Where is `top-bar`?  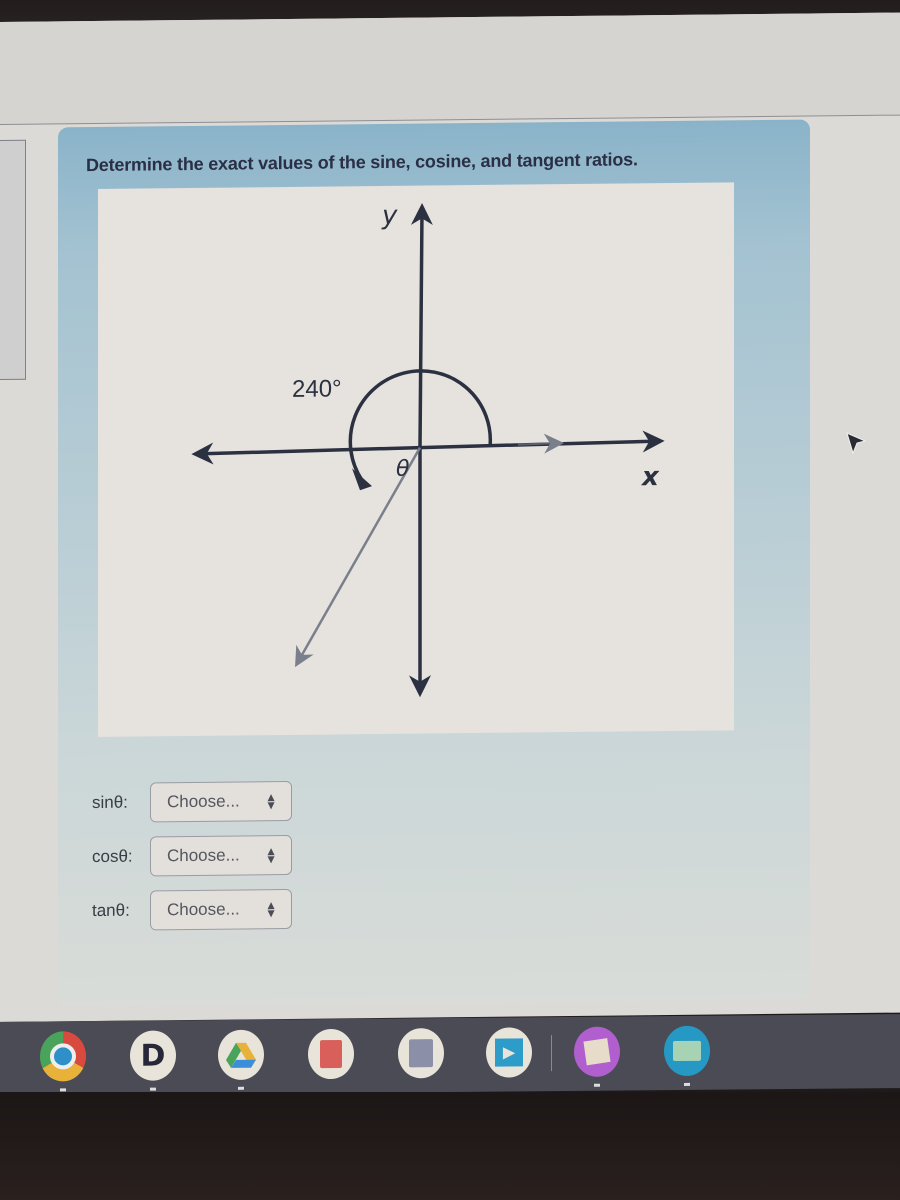 top-bar is located at coordinates (450, 69).